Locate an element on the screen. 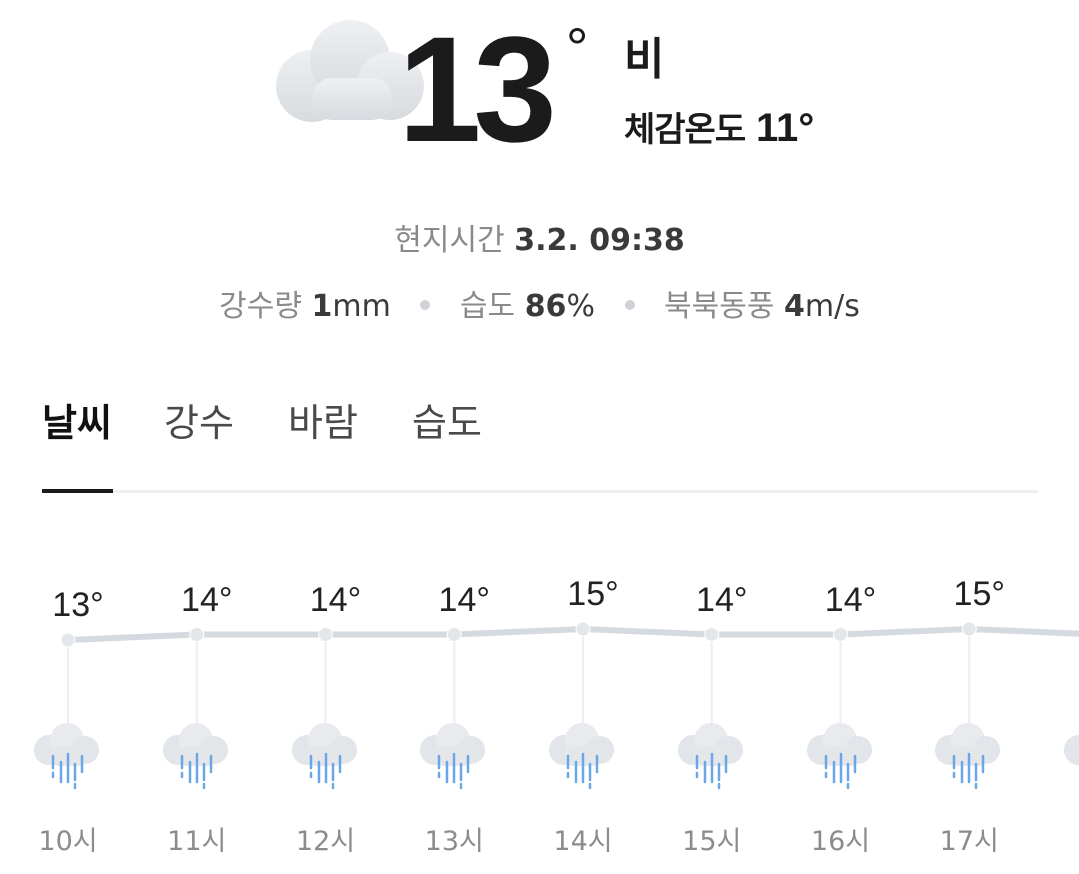  hour-time: 13시 is located at coordinates (454, 841).